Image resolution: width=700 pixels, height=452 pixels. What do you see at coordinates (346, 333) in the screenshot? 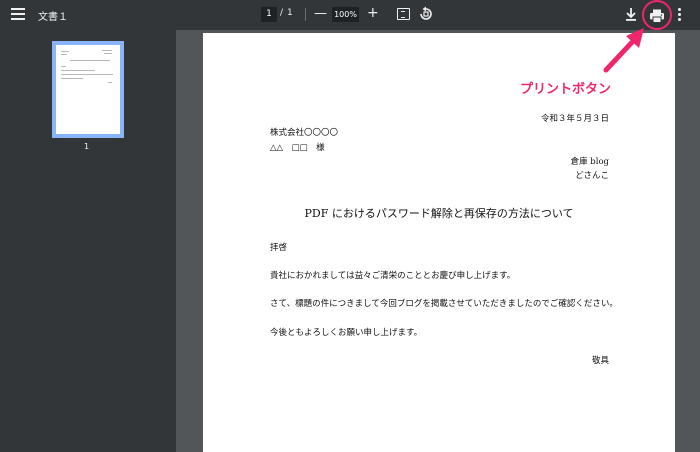
I see `body-paragraph: 今後ともよろしくお願い申し上げます。` at bounding box center [346, 333].